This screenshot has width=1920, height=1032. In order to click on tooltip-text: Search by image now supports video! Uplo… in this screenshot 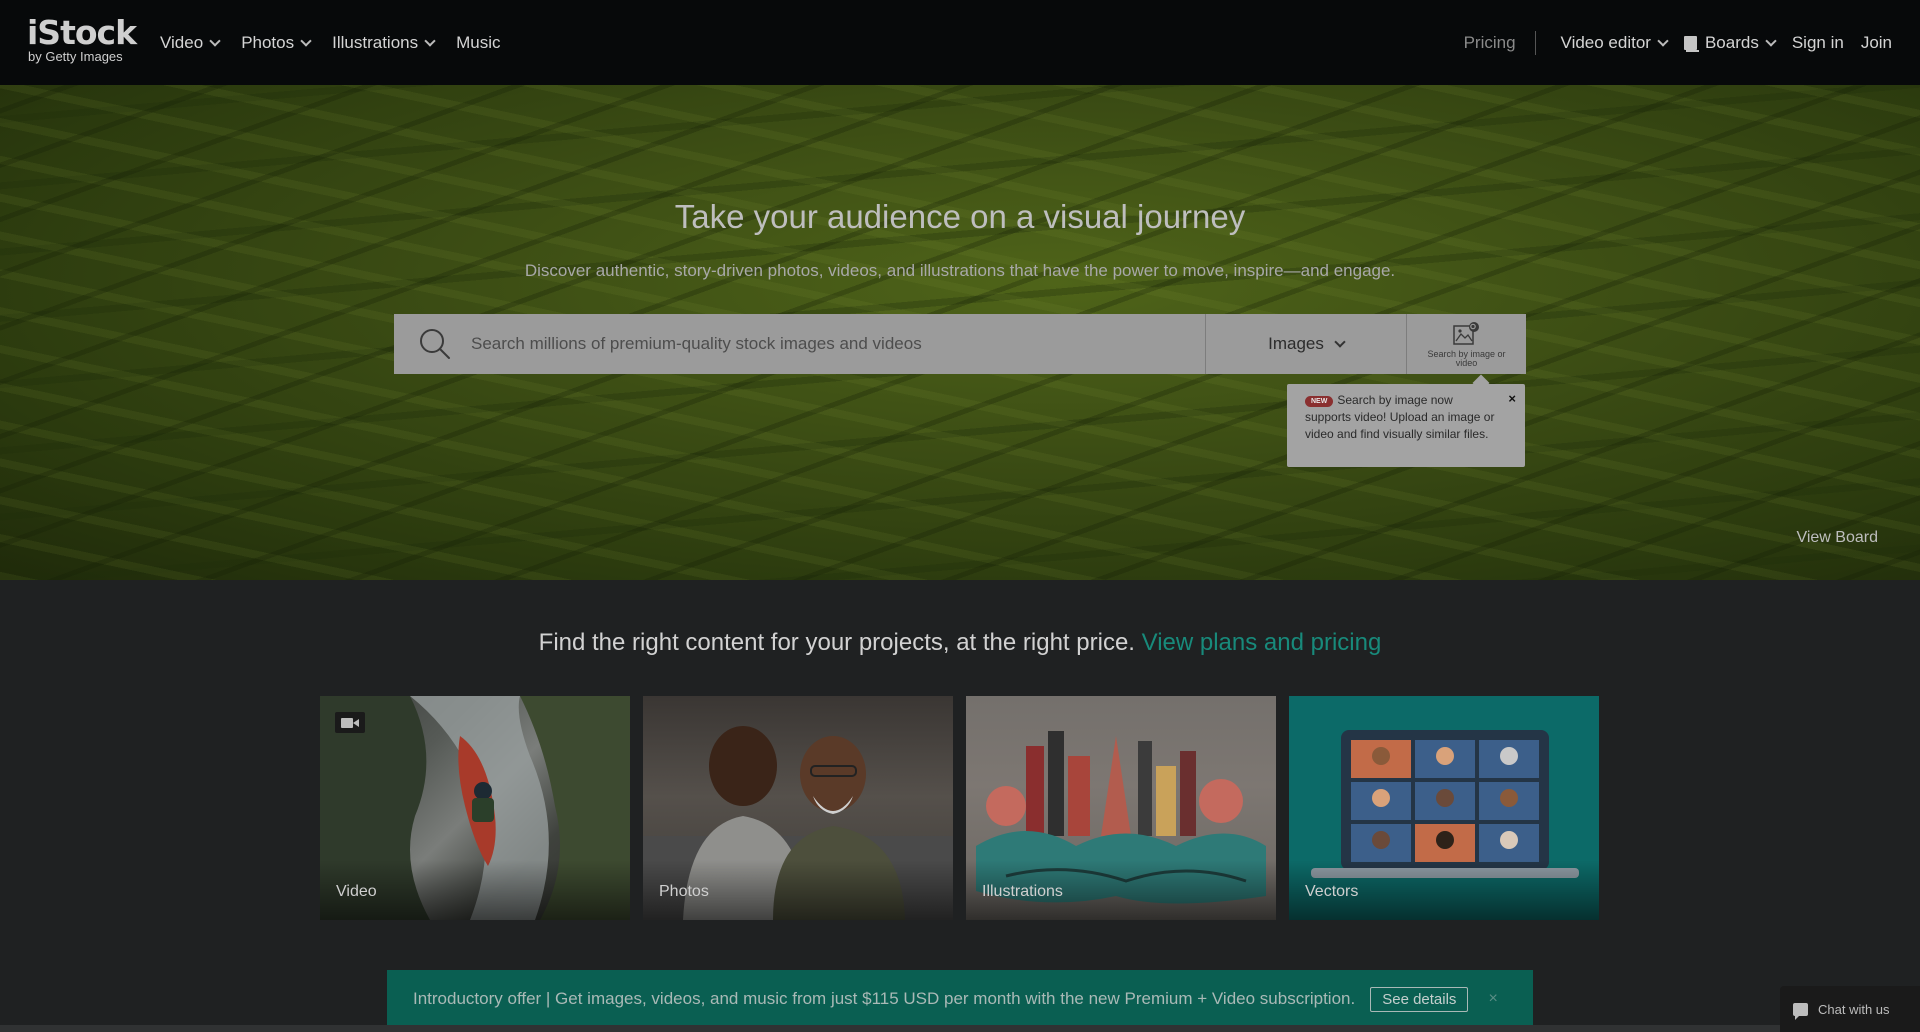, I will do `click(1400, 417)`.